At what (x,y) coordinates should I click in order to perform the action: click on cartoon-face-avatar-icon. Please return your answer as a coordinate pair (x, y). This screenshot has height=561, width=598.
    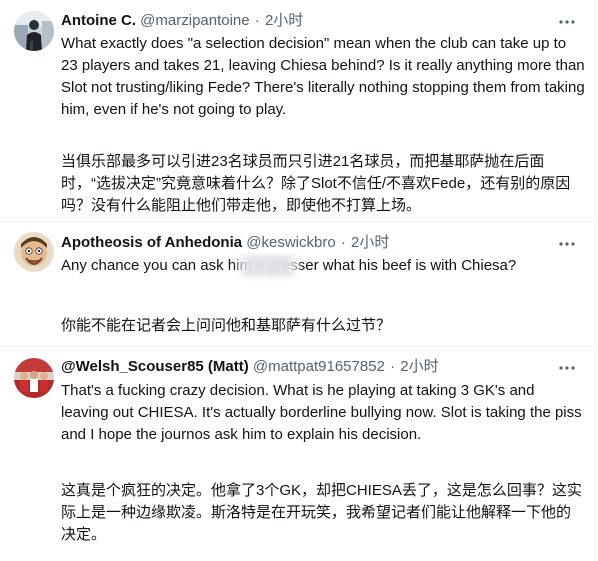
    Looking at the image, I should click on (34, 252).